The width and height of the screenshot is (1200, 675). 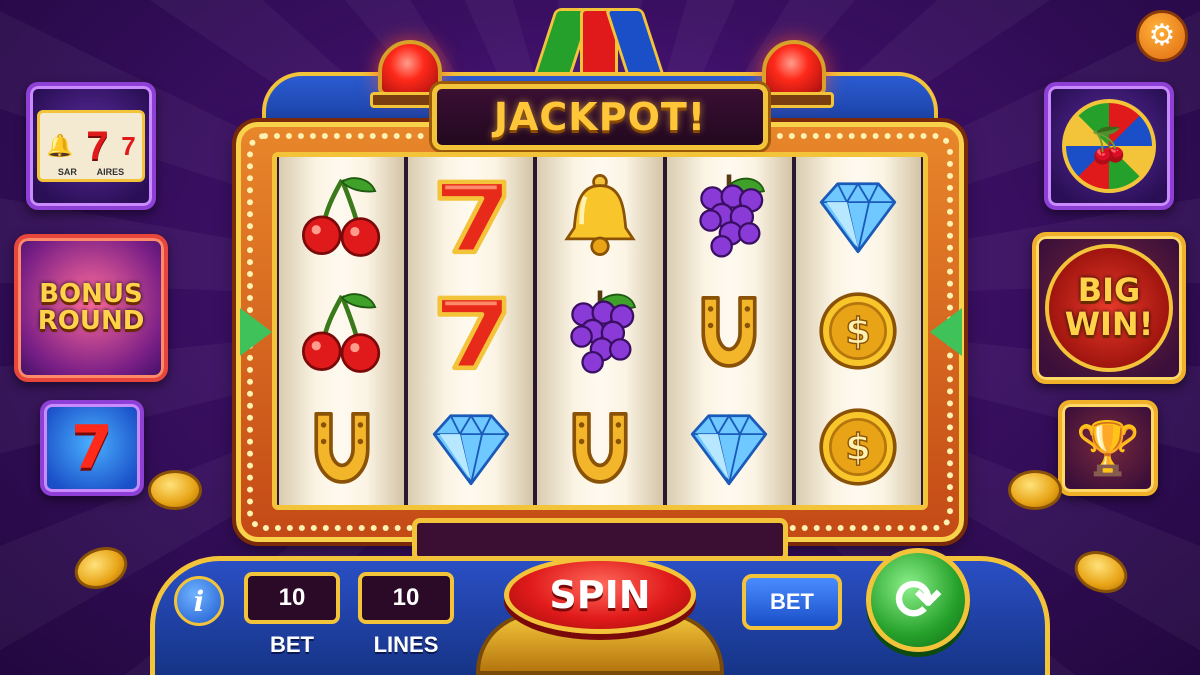 I want to click on spin-button: SPIN, so click(x=600, y=595).